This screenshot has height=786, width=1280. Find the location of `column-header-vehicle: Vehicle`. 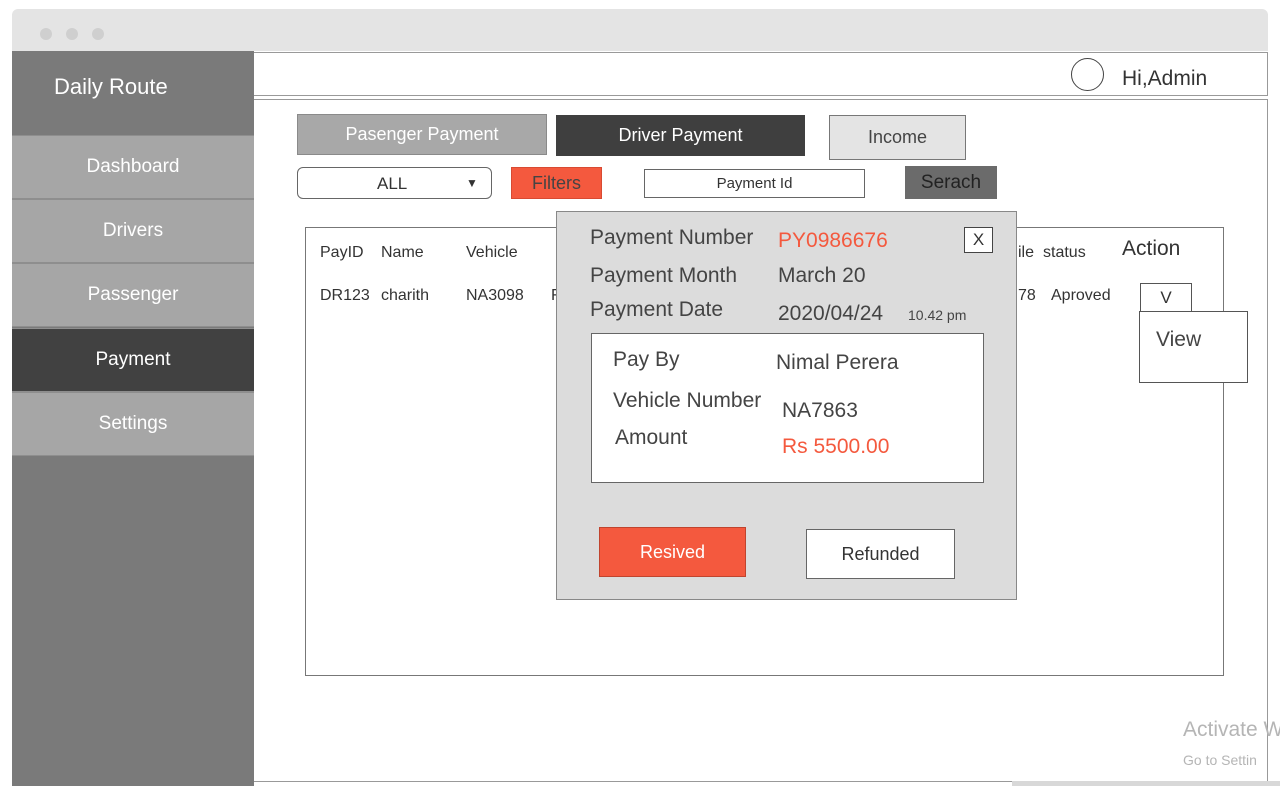

column-header-vehicle: Vehicle is located at coordinates (492, 252).